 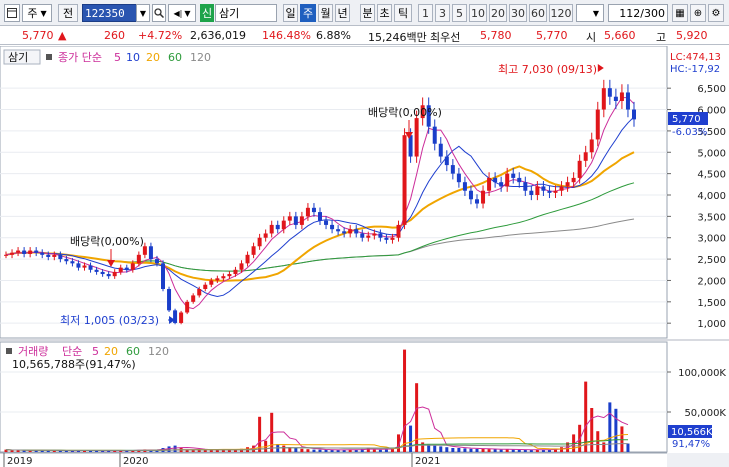 What do you see at coordinates (459, 13) in the screenshot?
I see `interval-5-button: 5` at bounding box center [459, 13].